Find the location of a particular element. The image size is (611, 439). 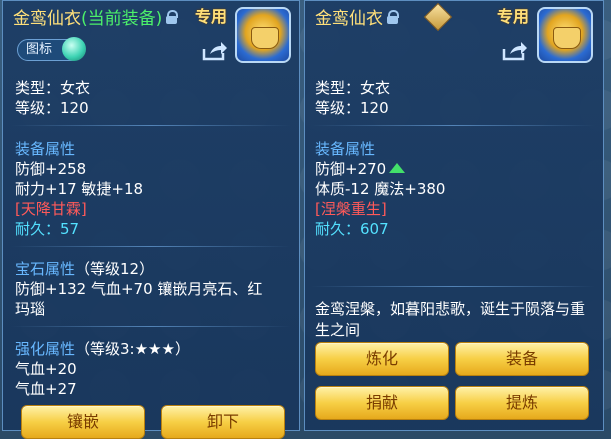

special-effect: [天降甘霖] is located at coordinates (51, 209).